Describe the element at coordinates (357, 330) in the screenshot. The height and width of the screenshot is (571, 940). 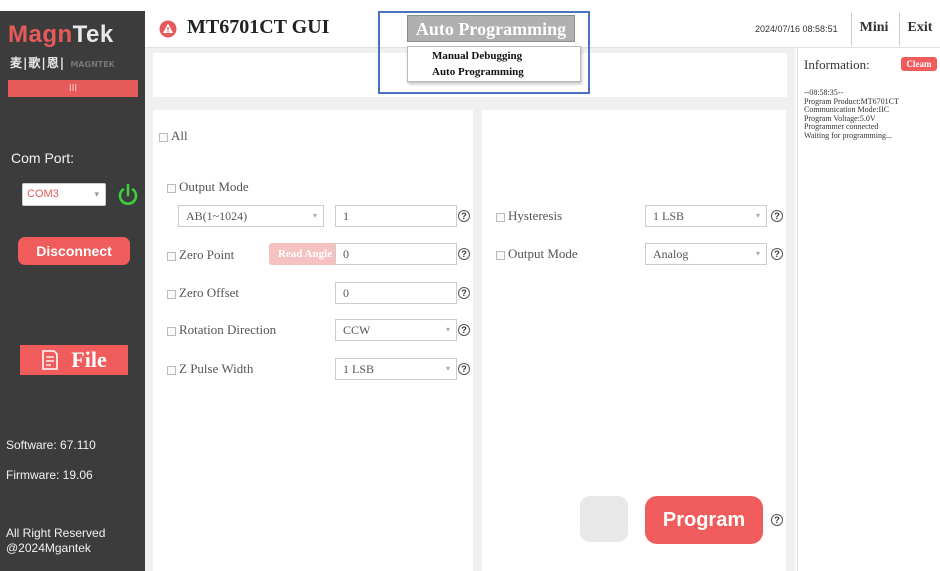
I see `rotation-direction-value: CCW` at that location.